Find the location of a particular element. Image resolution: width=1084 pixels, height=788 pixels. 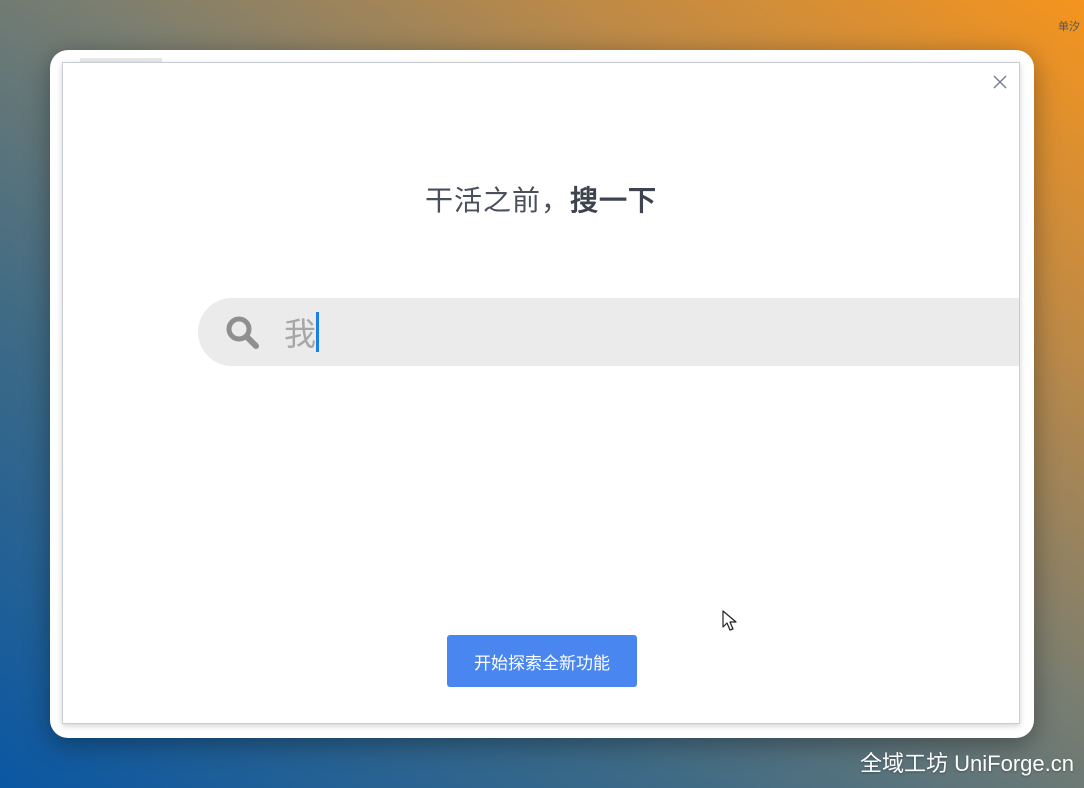

close-button is located at coordinates (1000, 82).